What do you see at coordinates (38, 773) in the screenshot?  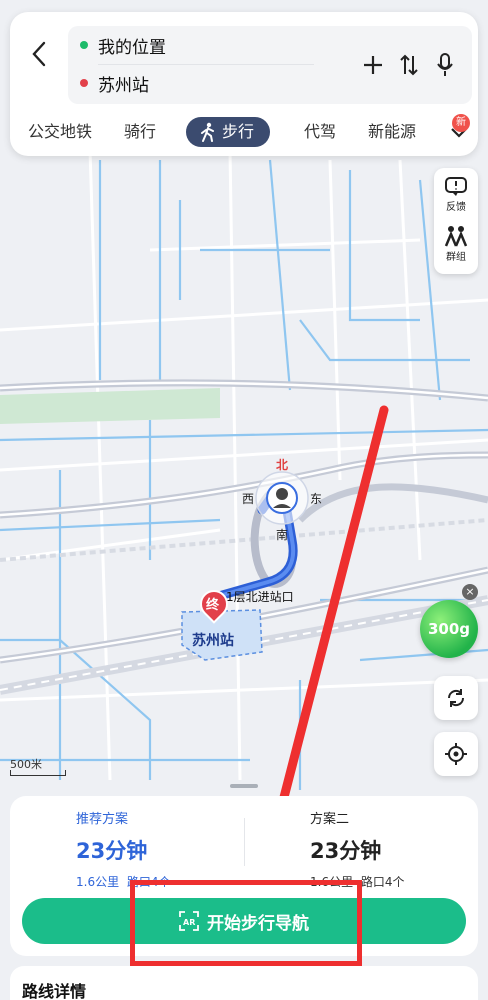 I see `map-scale-bar` at bounding box center [38, 773].